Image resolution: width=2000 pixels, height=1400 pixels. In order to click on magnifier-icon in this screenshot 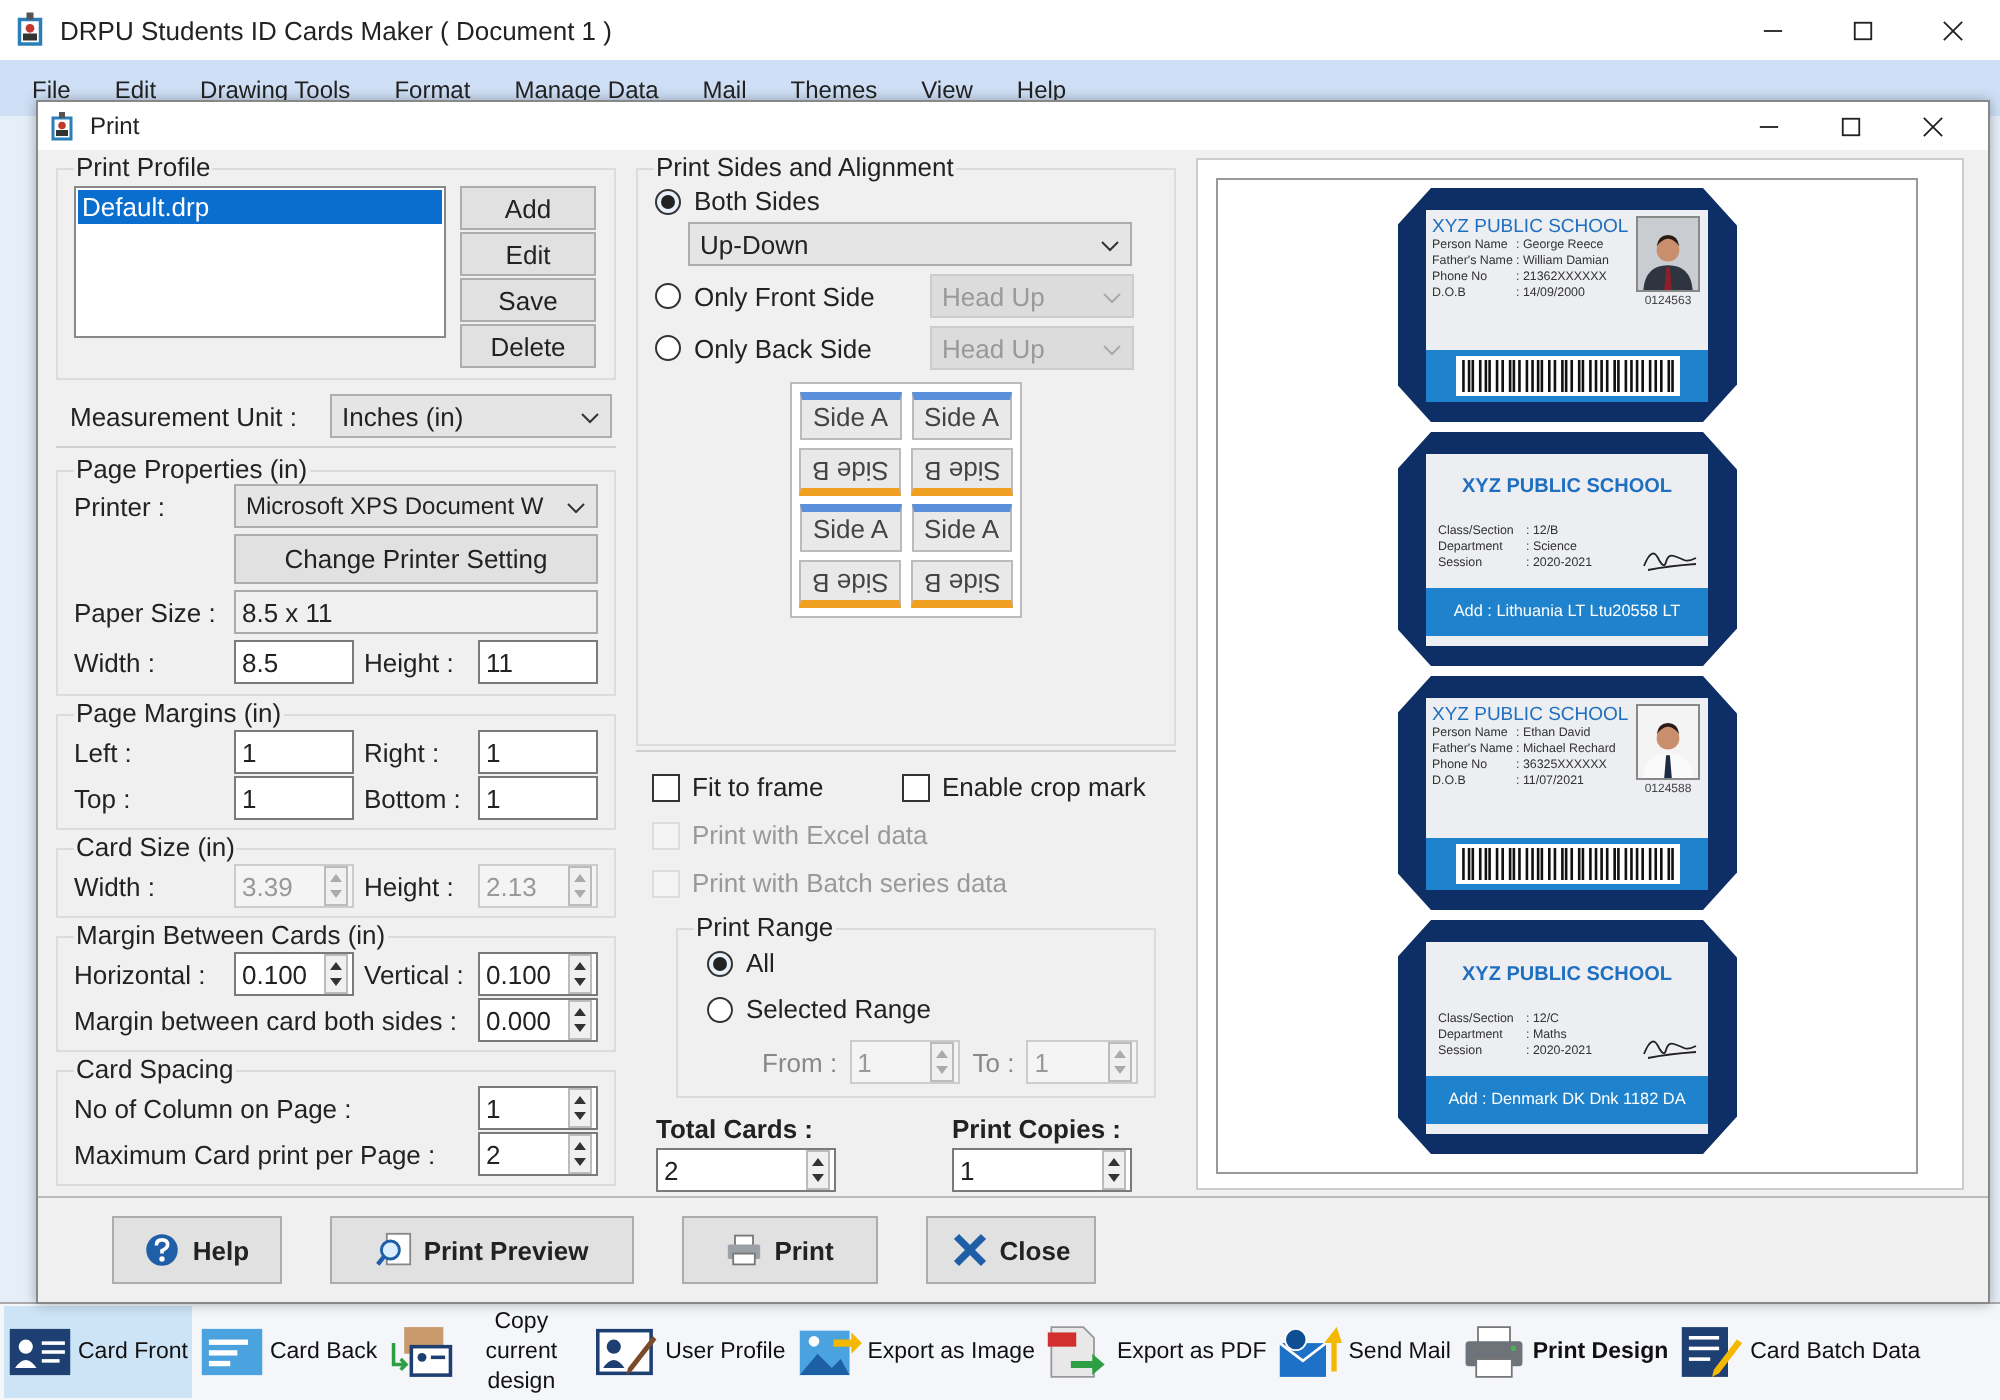, I will do `click(393, 1250)`.